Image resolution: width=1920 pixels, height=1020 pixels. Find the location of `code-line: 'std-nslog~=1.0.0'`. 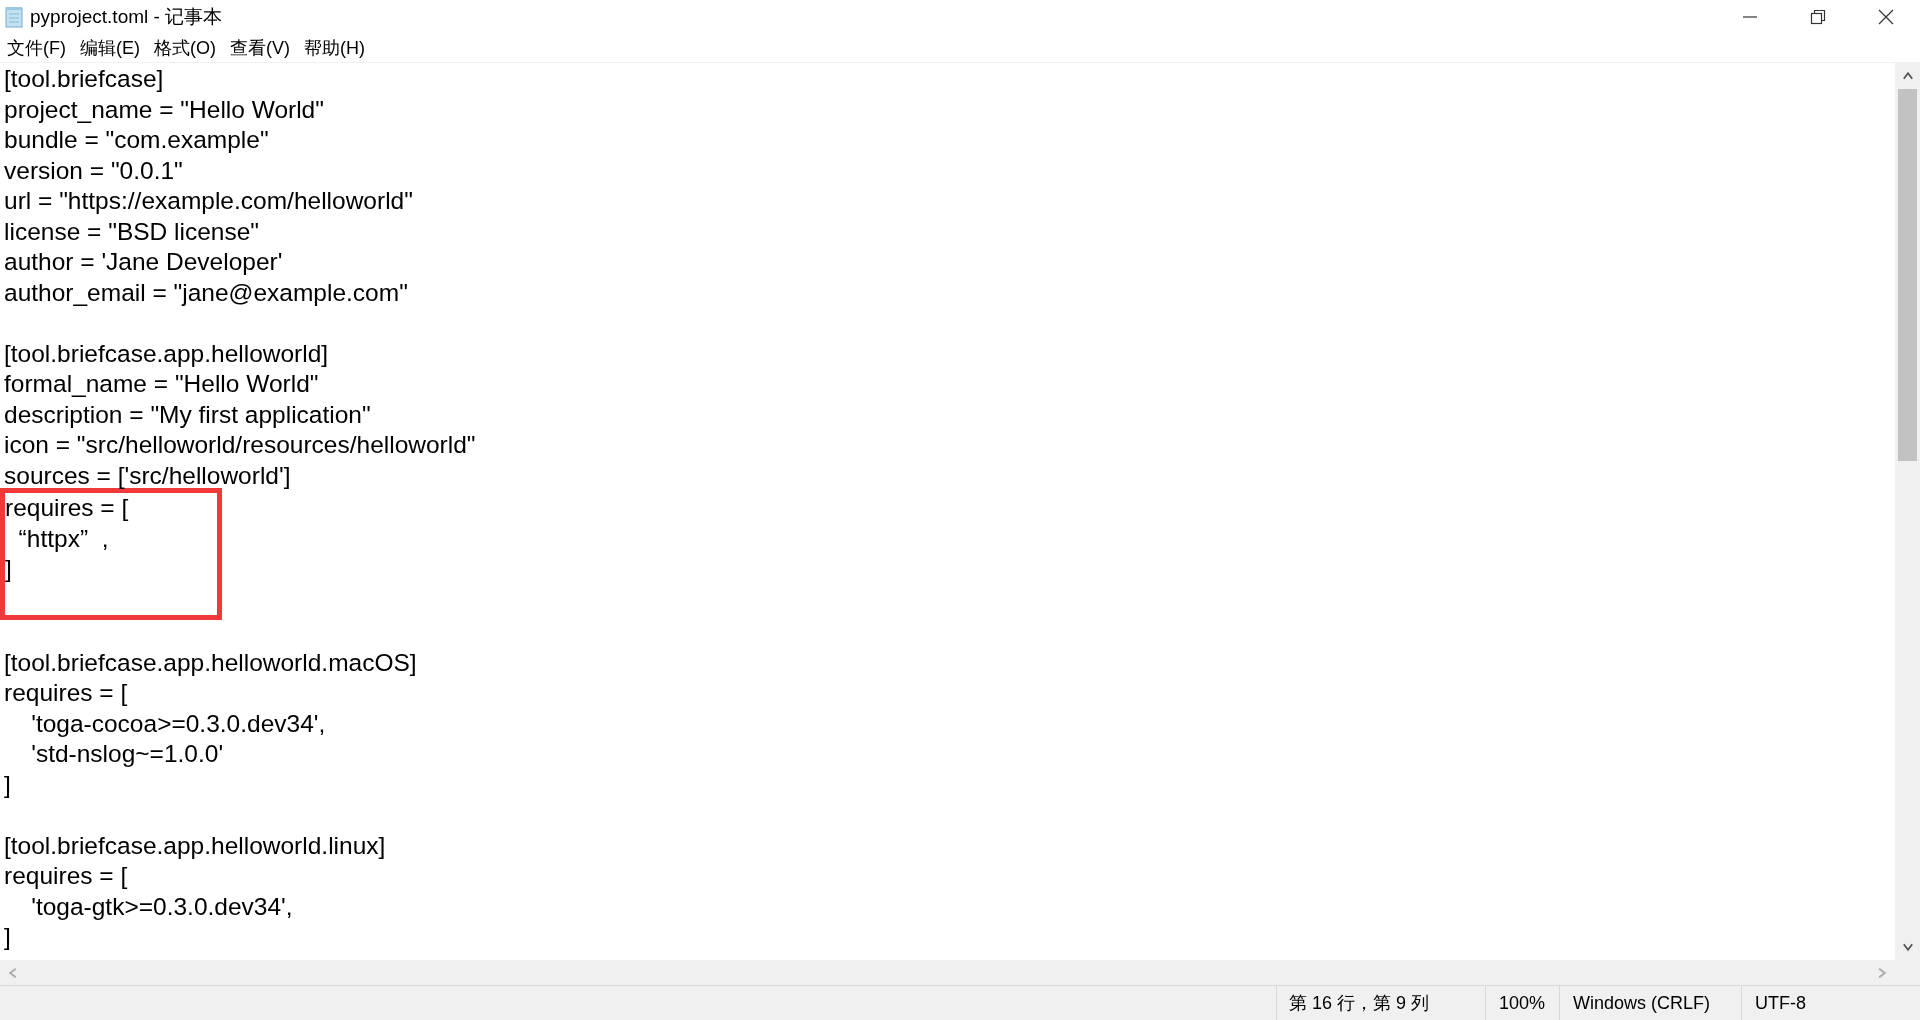

code-line: 'std-nslog~=1.0.0' is located at coordinates (127, 754).